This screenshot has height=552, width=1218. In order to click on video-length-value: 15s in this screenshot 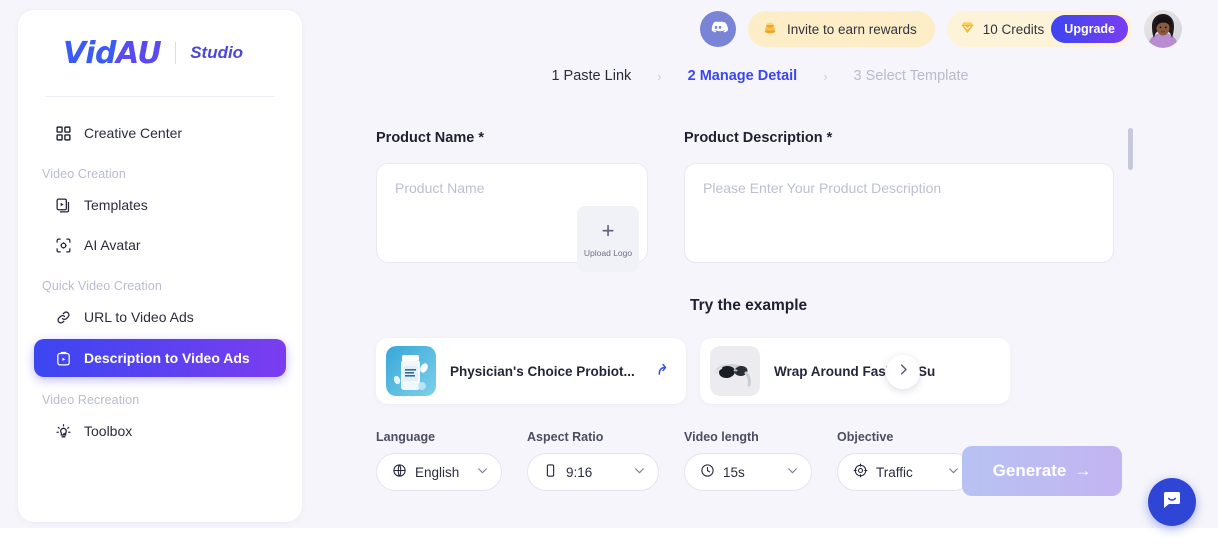, I will do `click(734, 472)`.